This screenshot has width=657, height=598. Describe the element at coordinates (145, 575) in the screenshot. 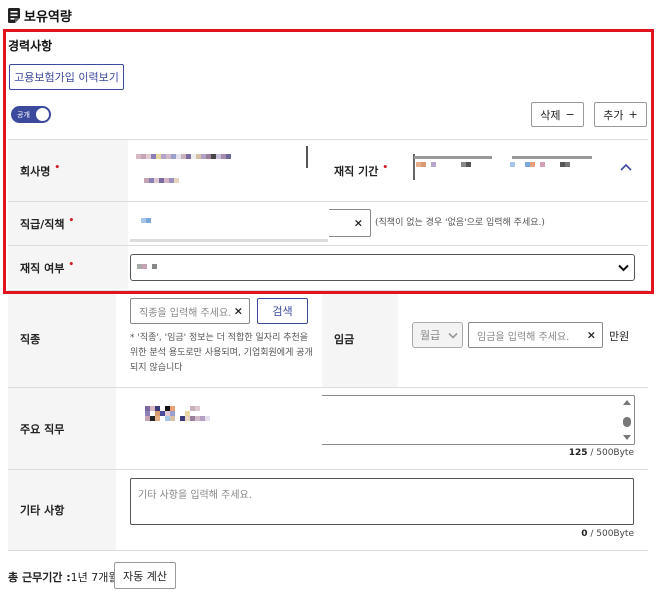

I see `auto-calc-button: 자동 계산` at that location.